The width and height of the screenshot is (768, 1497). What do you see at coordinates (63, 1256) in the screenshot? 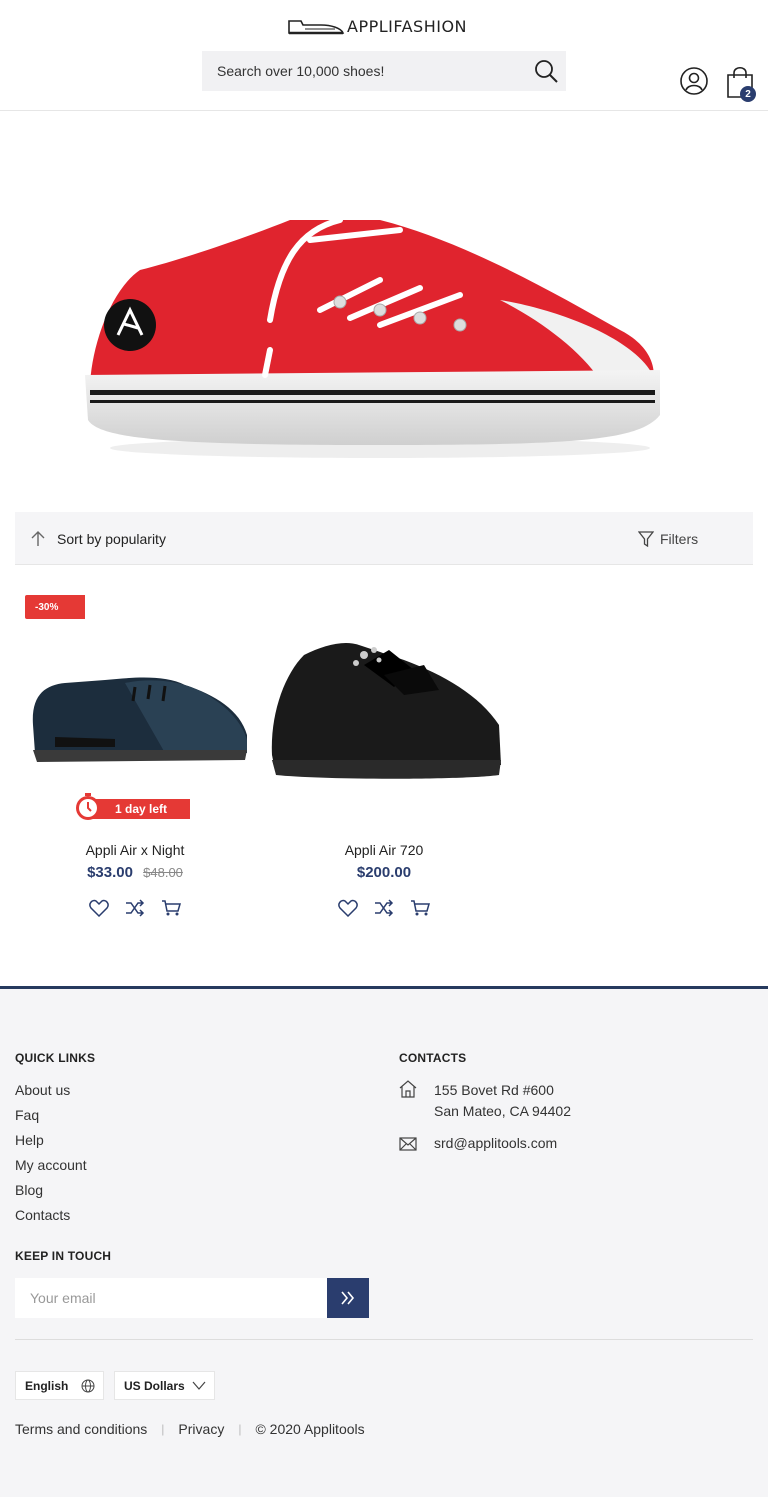
I see `keep-in-touch-title: KEEP IN TOUCH` at bounding box center [63, 1256].